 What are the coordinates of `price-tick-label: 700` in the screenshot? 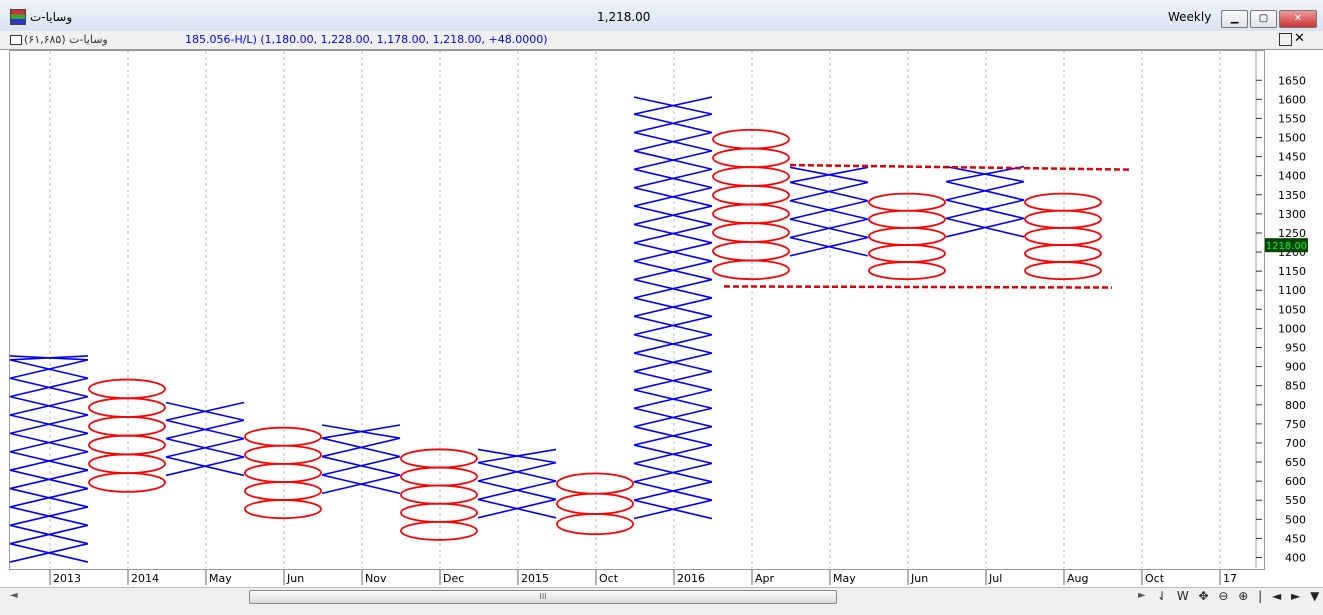 It's located at (1295, 443).